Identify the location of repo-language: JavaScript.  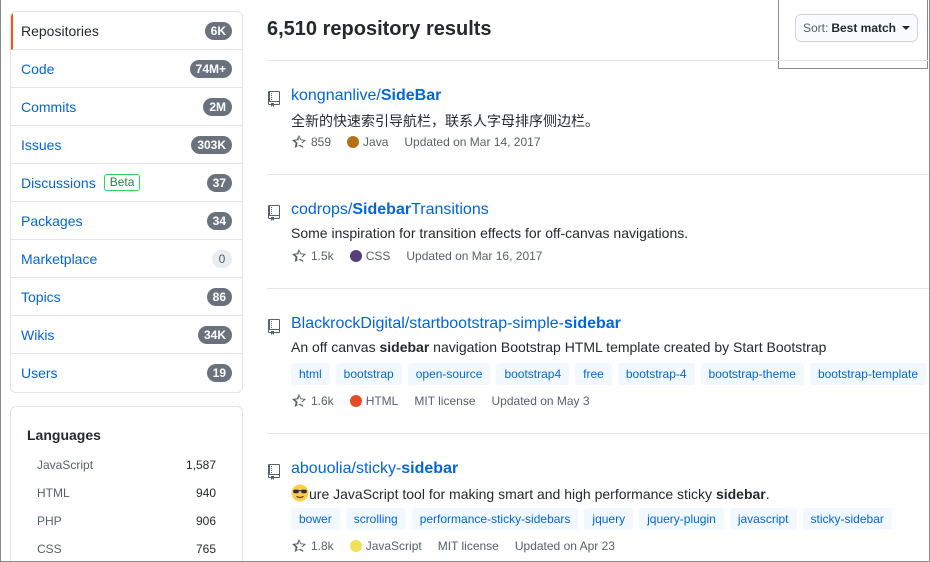
(385, 546).